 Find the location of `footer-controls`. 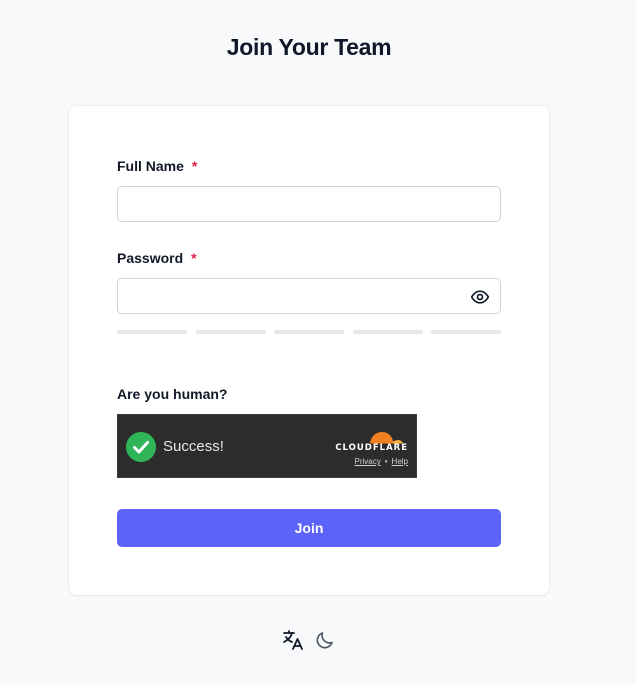

footer-controls is located at coordinates (309, 640).